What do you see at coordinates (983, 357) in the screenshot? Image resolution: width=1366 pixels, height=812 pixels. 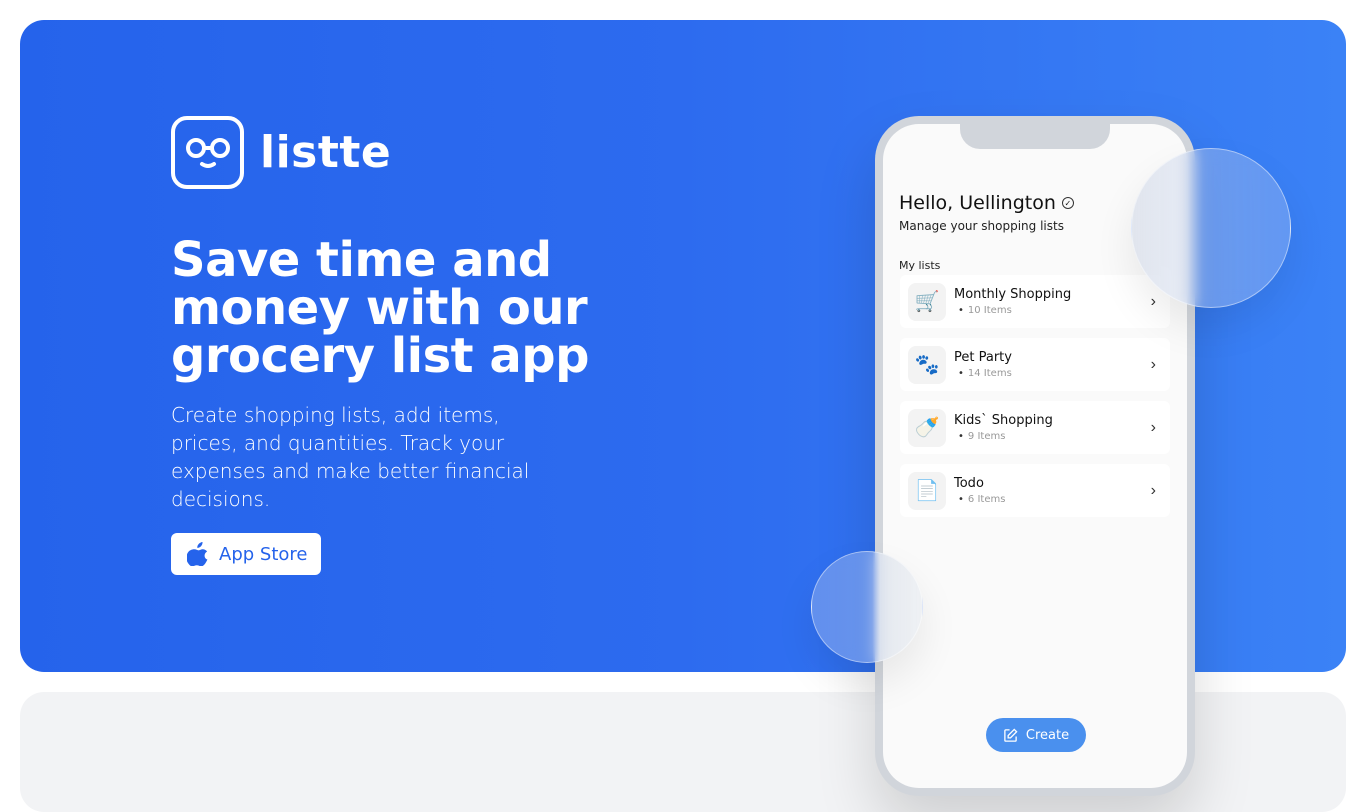 I see `list-name: Pet Party` at bounding box center [983, 357].